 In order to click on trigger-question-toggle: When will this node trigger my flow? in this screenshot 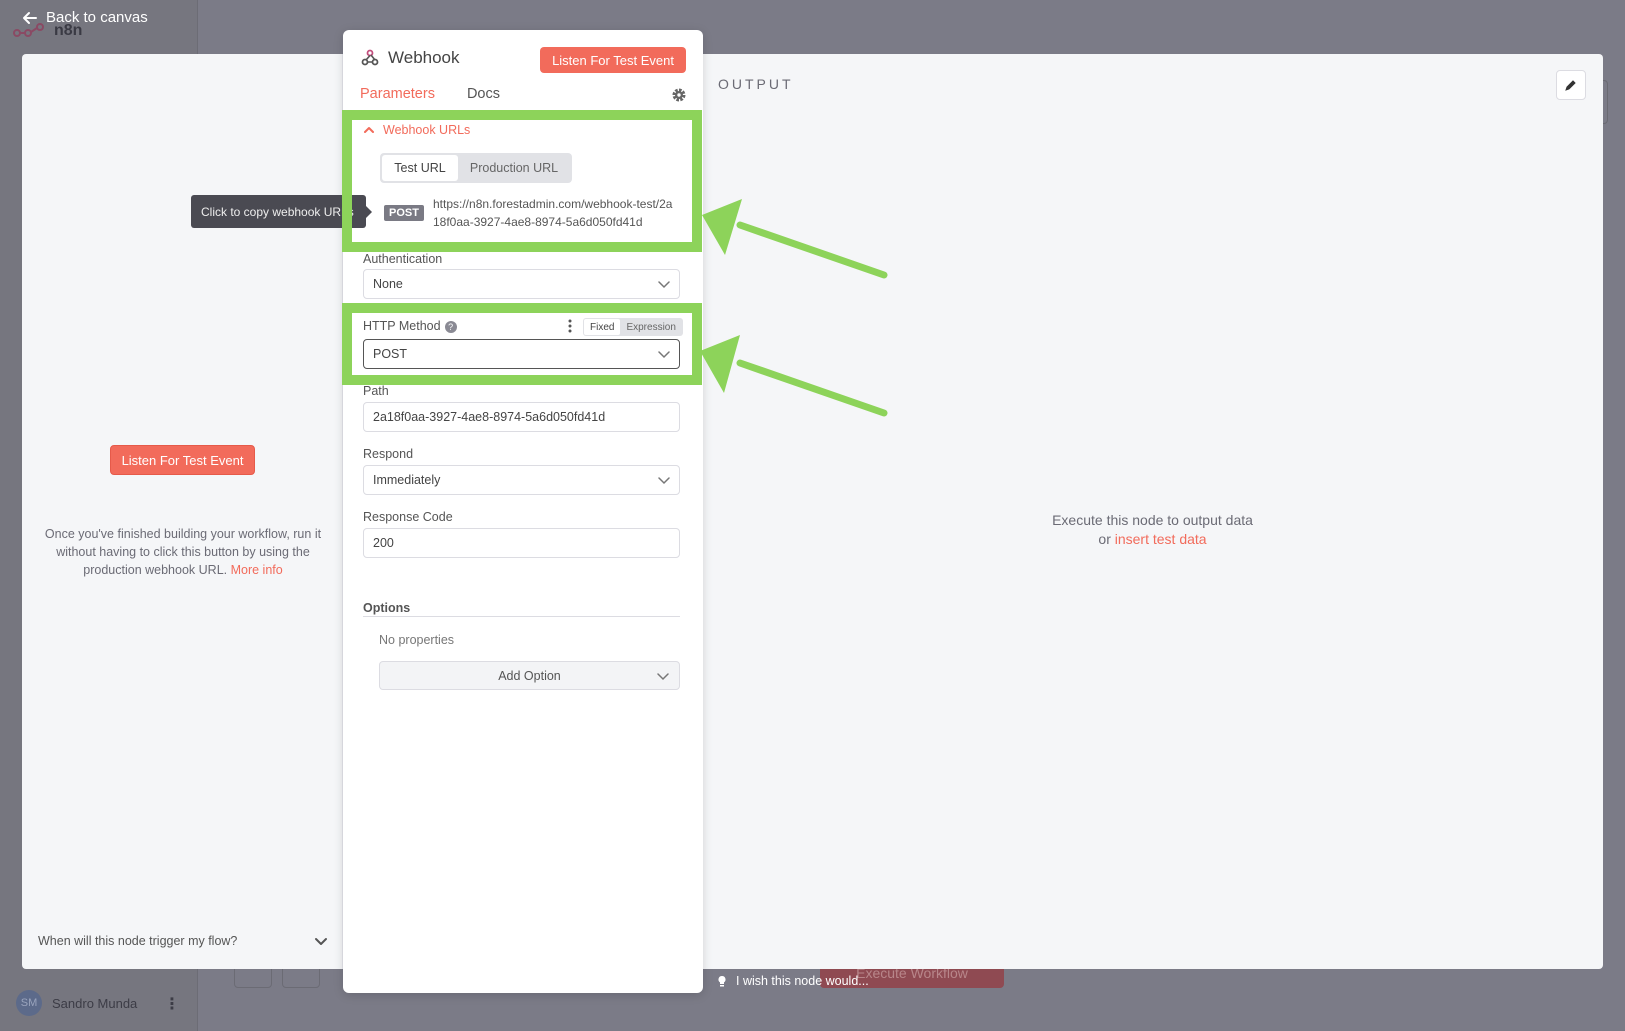, I will do `click(183, 941)`.